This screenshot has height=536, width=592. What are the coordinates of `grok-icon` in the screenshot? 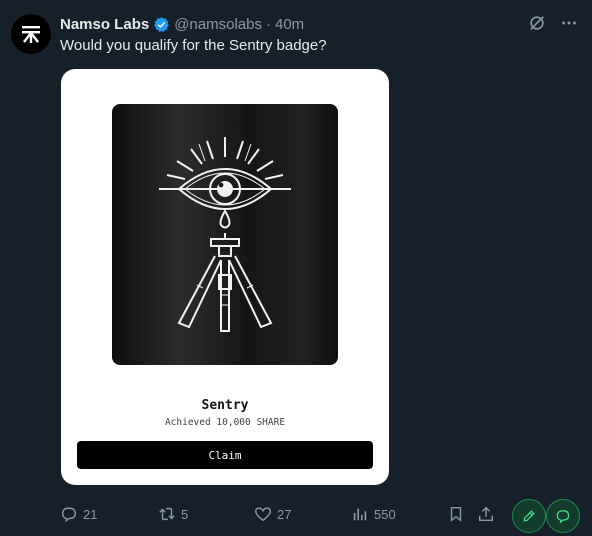 It's located at (537, 23).